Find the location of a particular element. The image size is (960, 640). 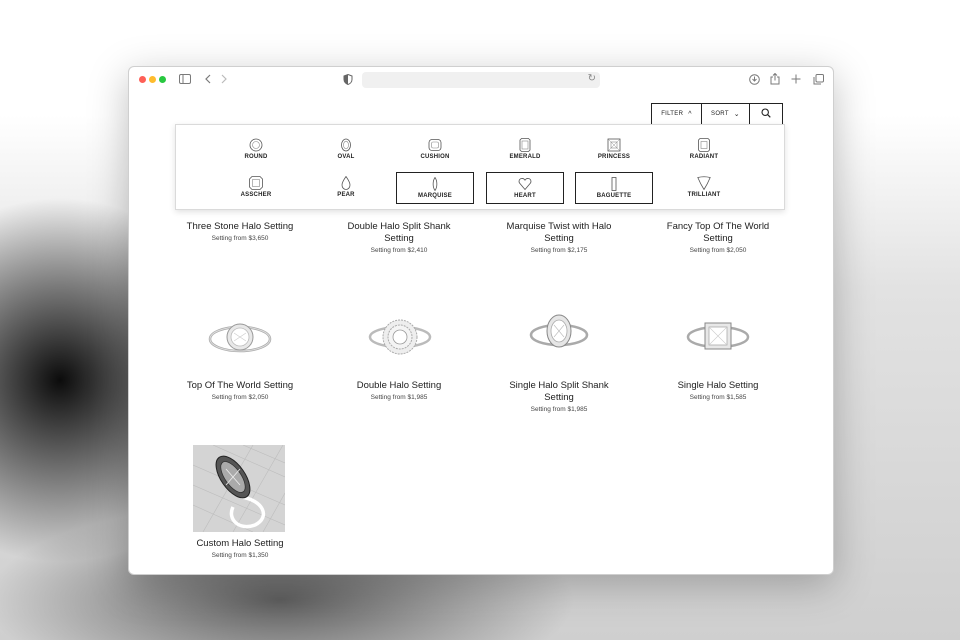

product-name: Double Halo Setting is located at coordinates (399, 386).